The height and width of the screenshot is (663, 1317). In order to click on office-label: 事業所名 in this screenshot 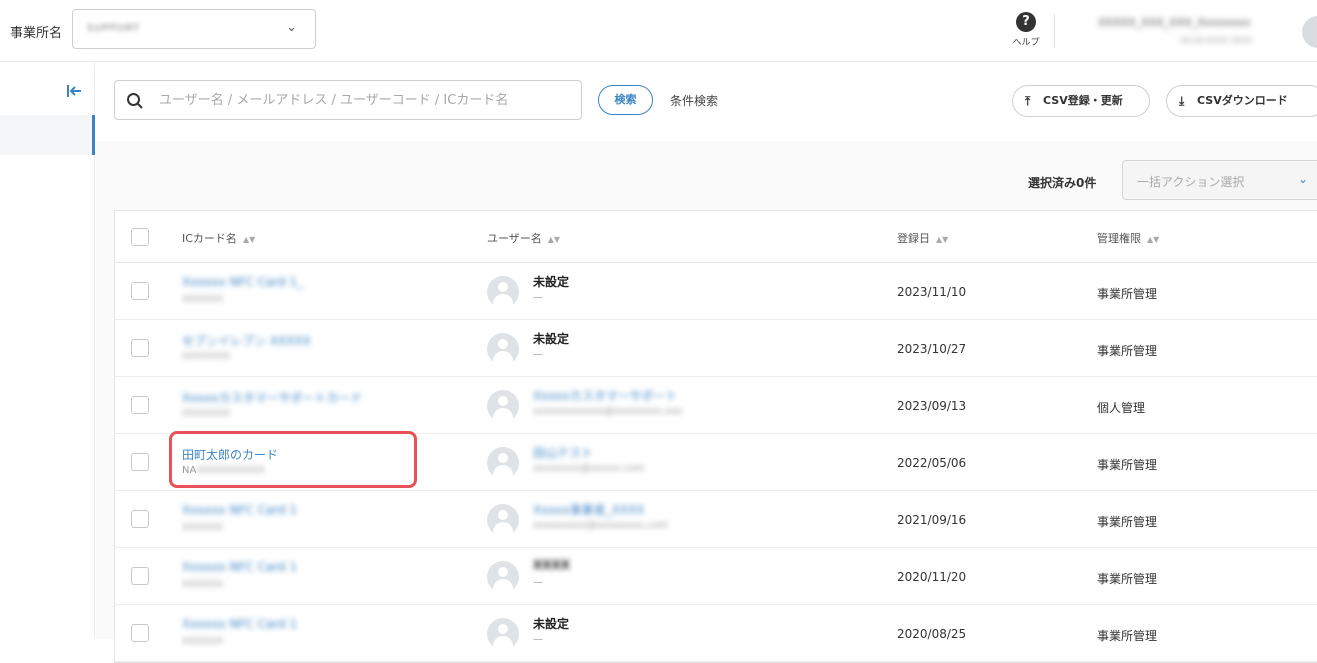, I will do `click(36, 33)`.